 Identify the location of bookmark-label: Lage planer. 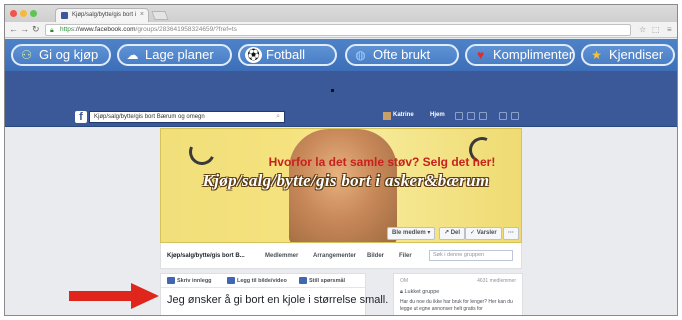
(179, 54).